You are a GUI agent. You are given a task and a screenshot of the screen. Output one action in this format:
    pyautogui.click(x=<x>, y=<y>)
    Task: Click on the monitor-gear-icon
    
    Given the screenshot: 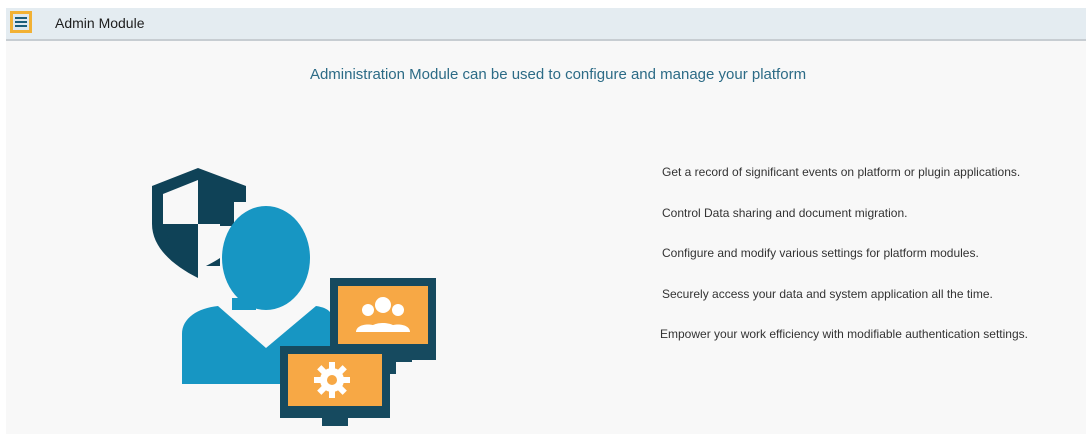 What is the action you would take?
    pyautogui.click(x=335, y=386)
    